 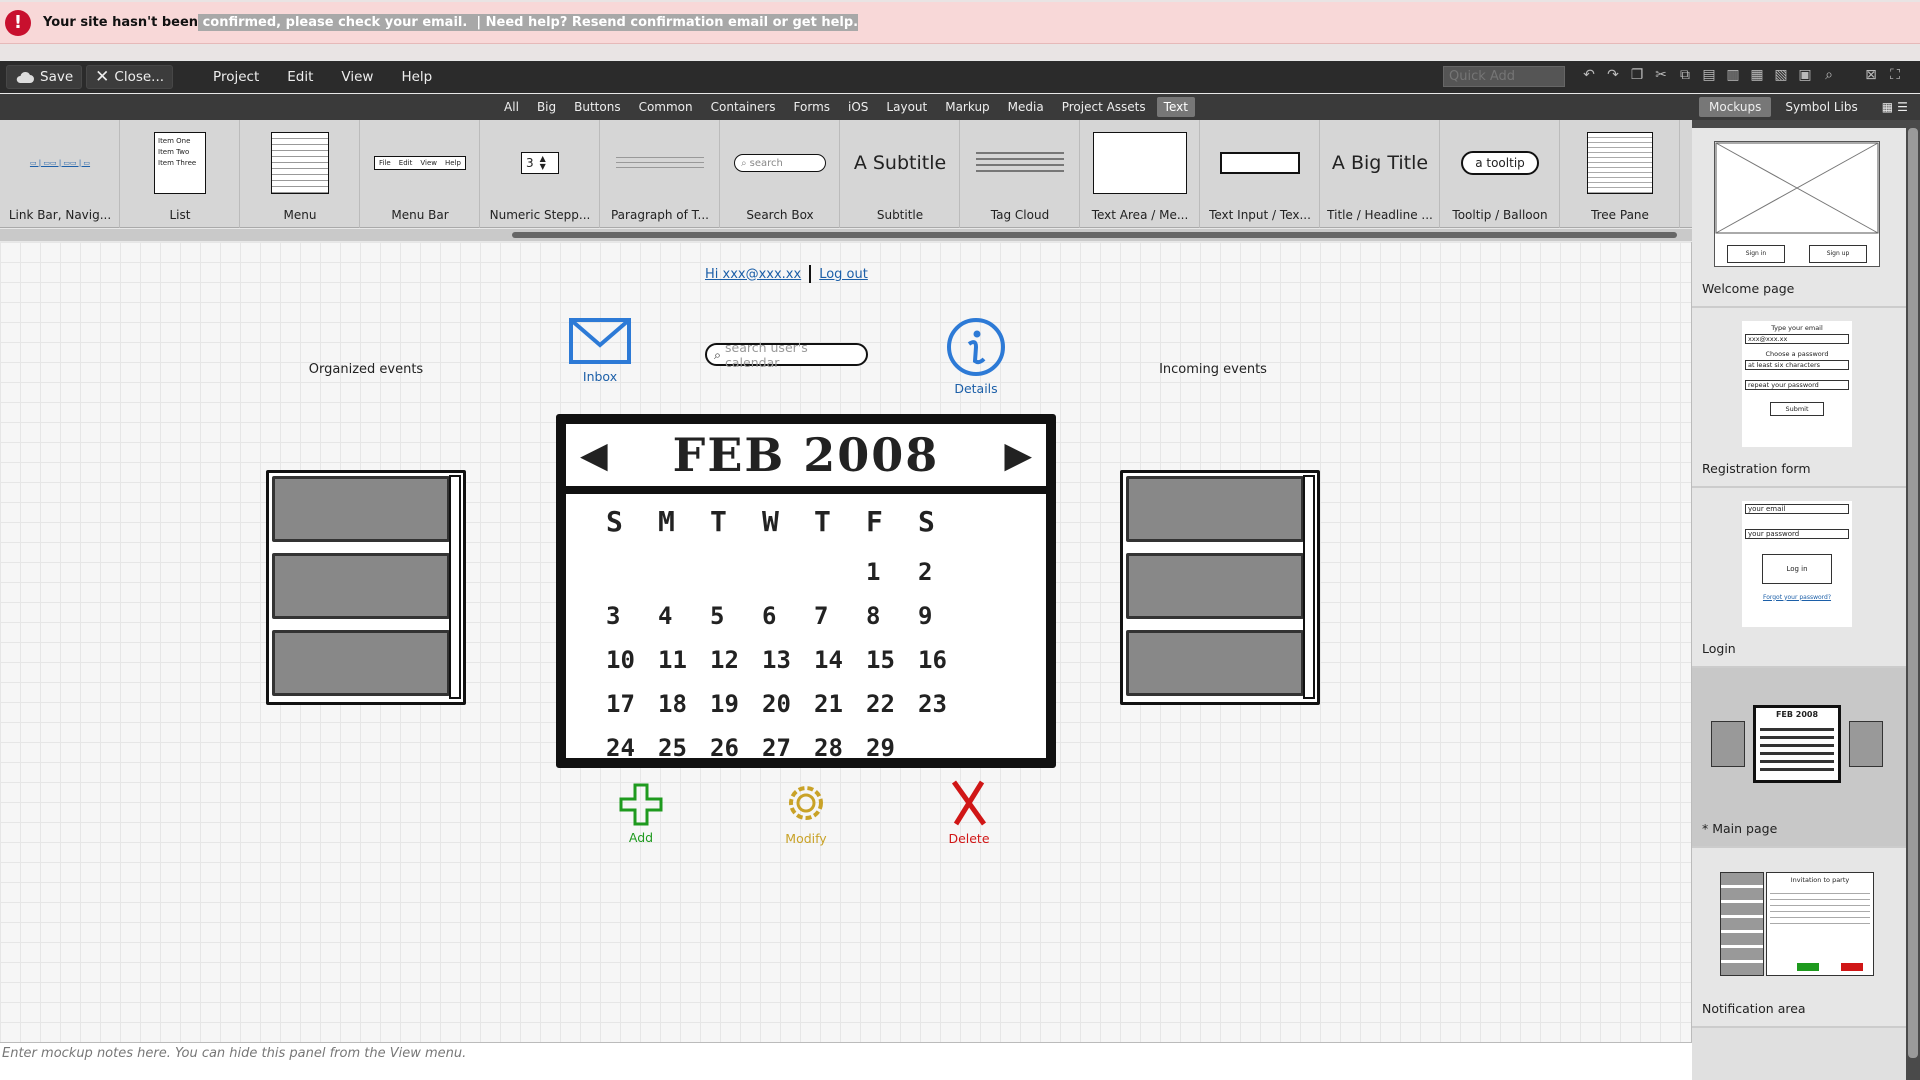 What do you see at coordinates (416, 77) in the screenshot?
I see `menu-help: Help` at bounding box center [416, 77].